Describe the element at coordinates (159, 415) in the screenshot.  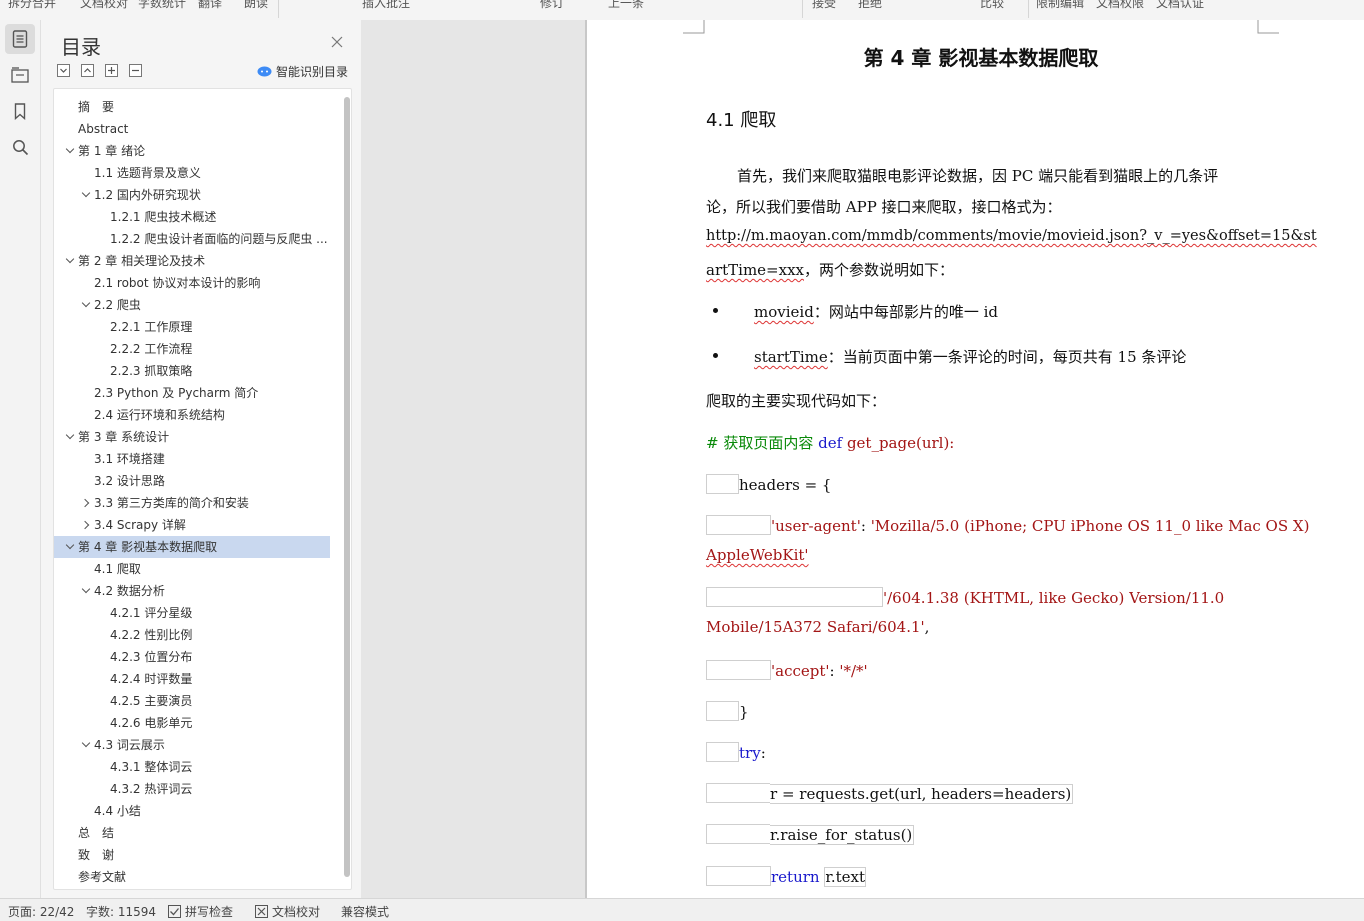
I see `toc-item-label: 2.4 运行环境和系统结构` at that location.